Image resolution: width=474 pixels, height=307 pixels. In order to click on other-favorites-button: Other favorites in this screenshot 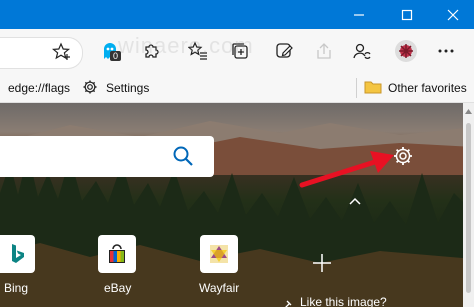, I will do `click(427, 88)`.